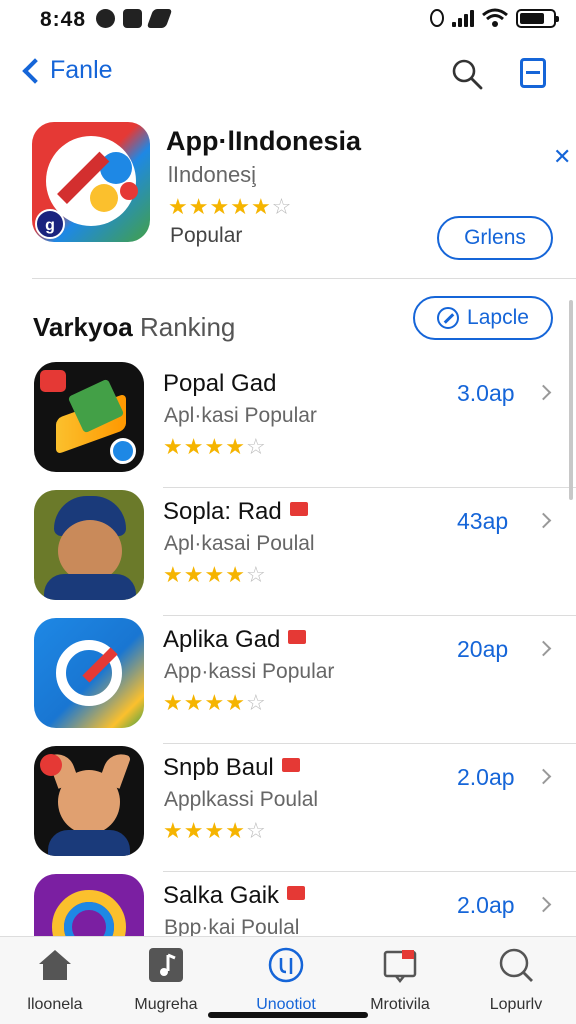 This screenshot has height=1024, width=576. What do you see at coordinates (288, 1015) in the screenshot?
I see `home-indicator` at bounding box center [288, 1015].